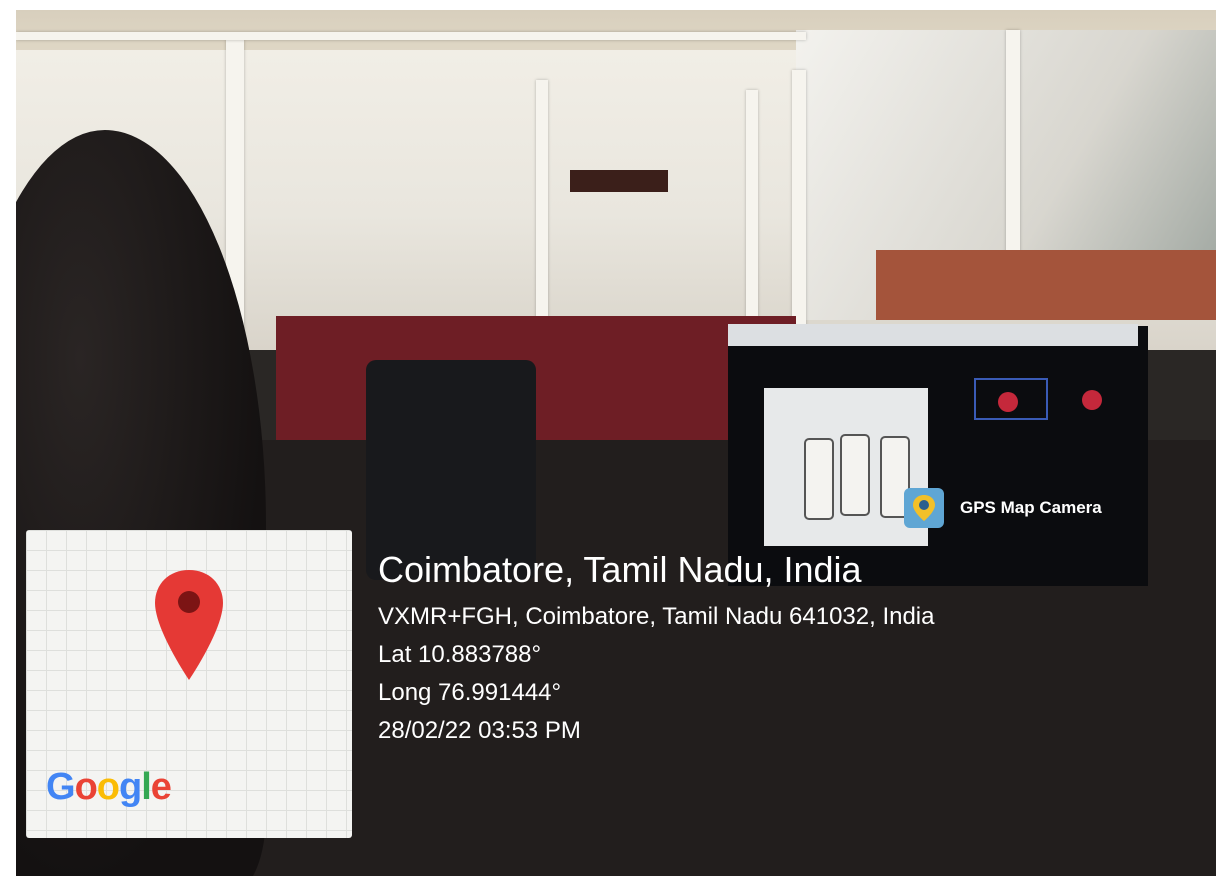 The width and height of the screenshot is (1218, 885). Describe the element at coordinates (1031, 507) in the screenshot. I see `app-name: GPS Map Camera` at that location.